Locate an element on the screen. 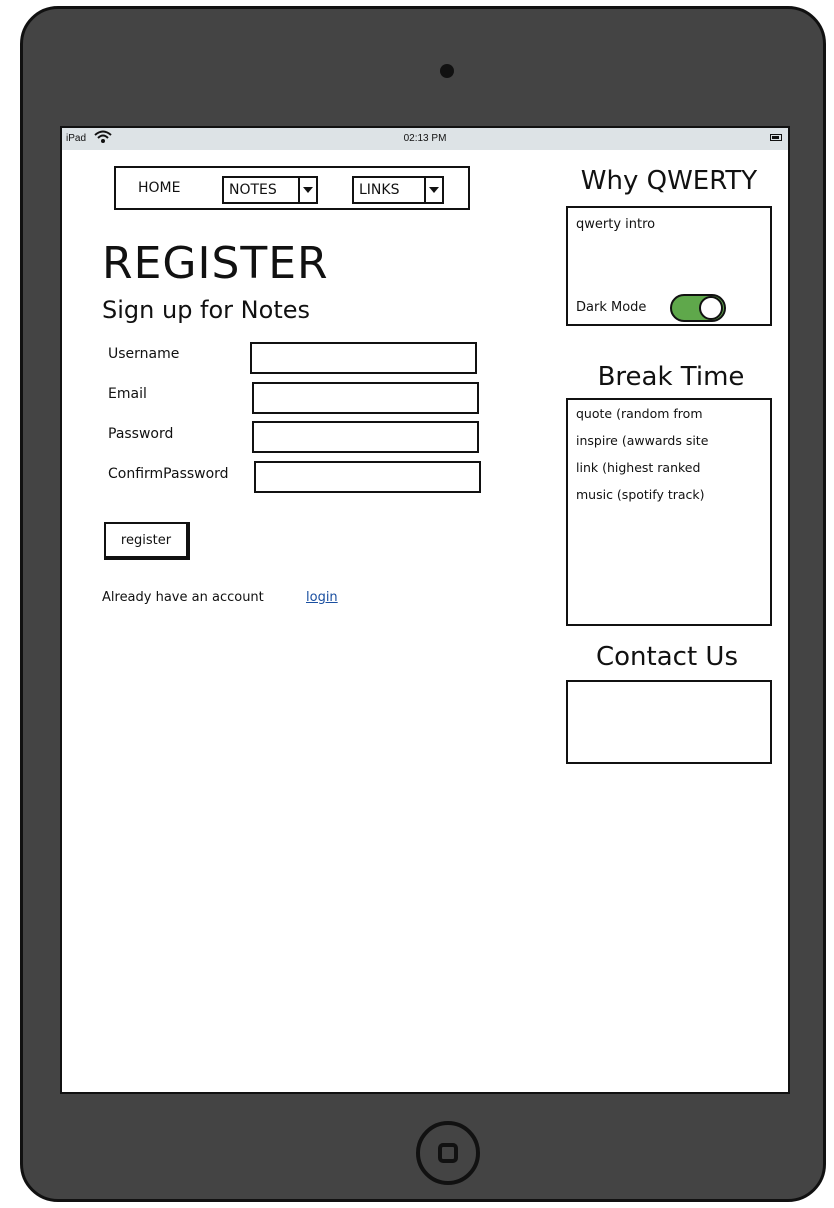  register-button: register is located at coordinates (147, 541).